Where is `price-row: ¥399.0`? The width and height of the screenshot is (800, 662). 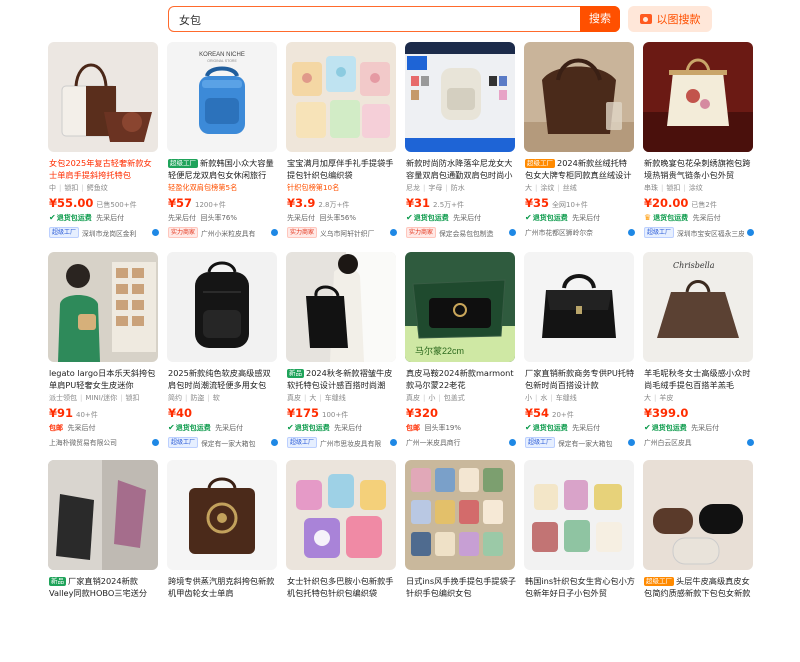 price-row: ¥399.0 is located at coordinates (667, 413).